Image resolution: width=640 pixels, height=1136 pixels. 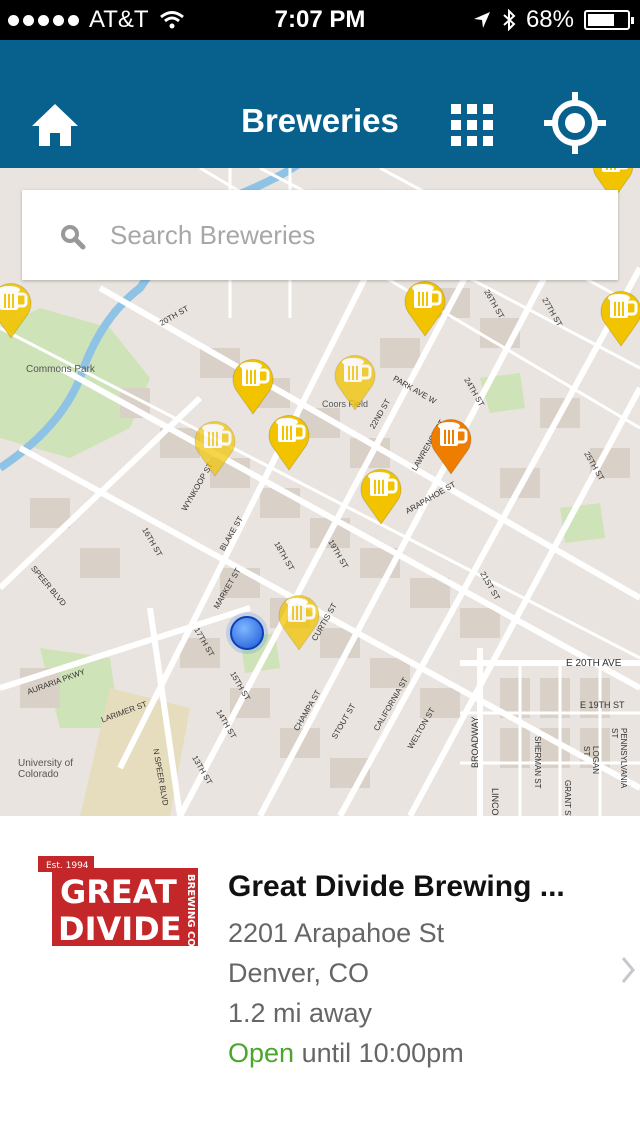 What do you see at coordinates (575, 123) in the screenshot?
I see `crosshair-icon` at bounding box center [575, 123].